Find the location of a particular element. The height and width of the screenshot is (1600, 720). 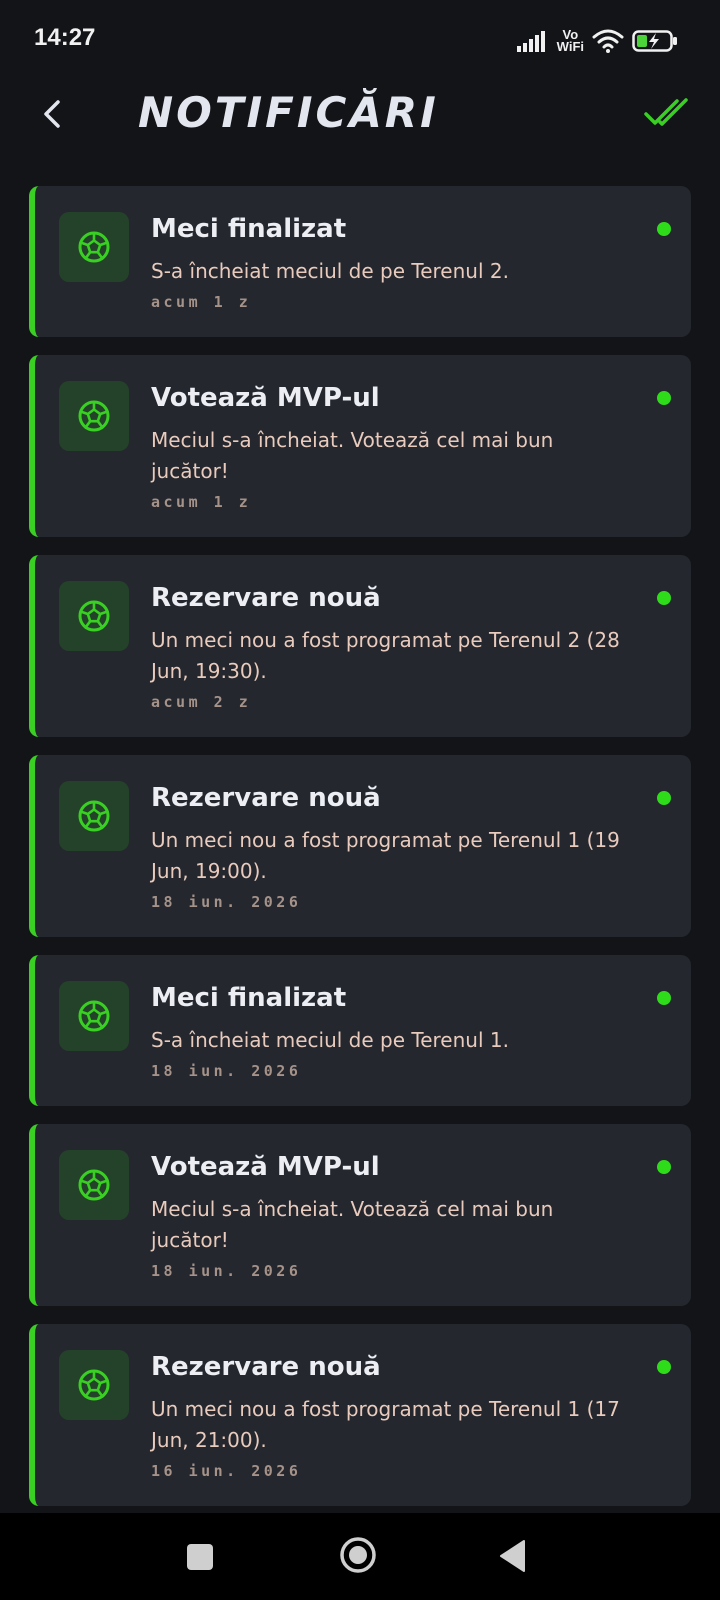

recents-square-icon is located at coordinates (200, 1557).